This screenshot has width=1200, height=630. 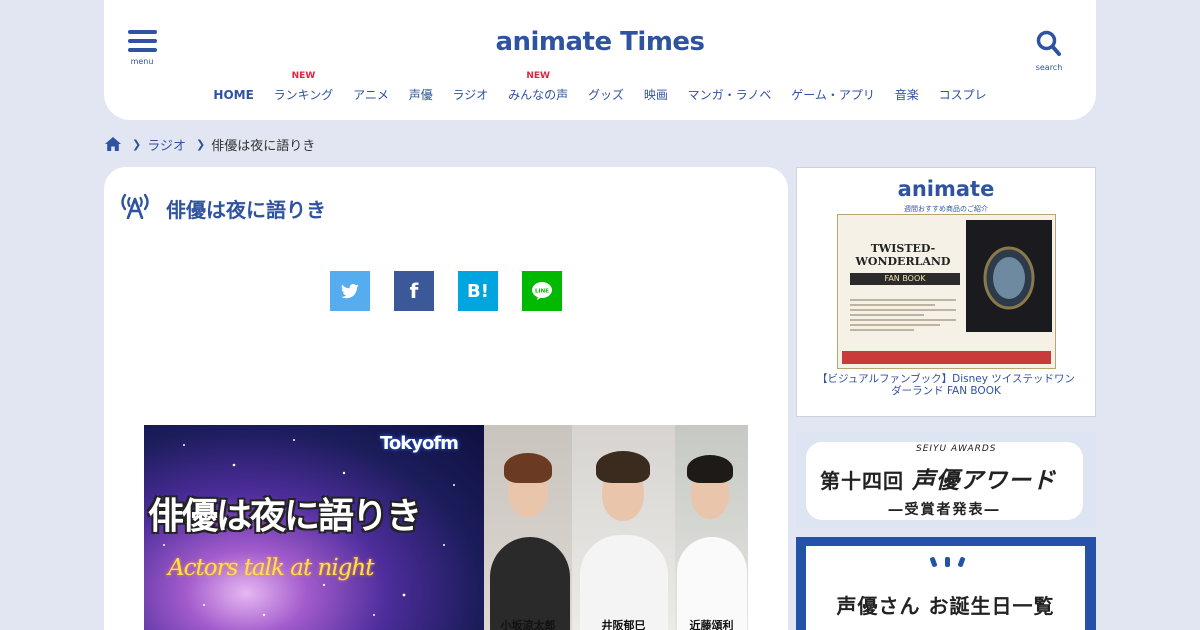 I want to click on facebook-share-button: f, so click(x=414, y=291).